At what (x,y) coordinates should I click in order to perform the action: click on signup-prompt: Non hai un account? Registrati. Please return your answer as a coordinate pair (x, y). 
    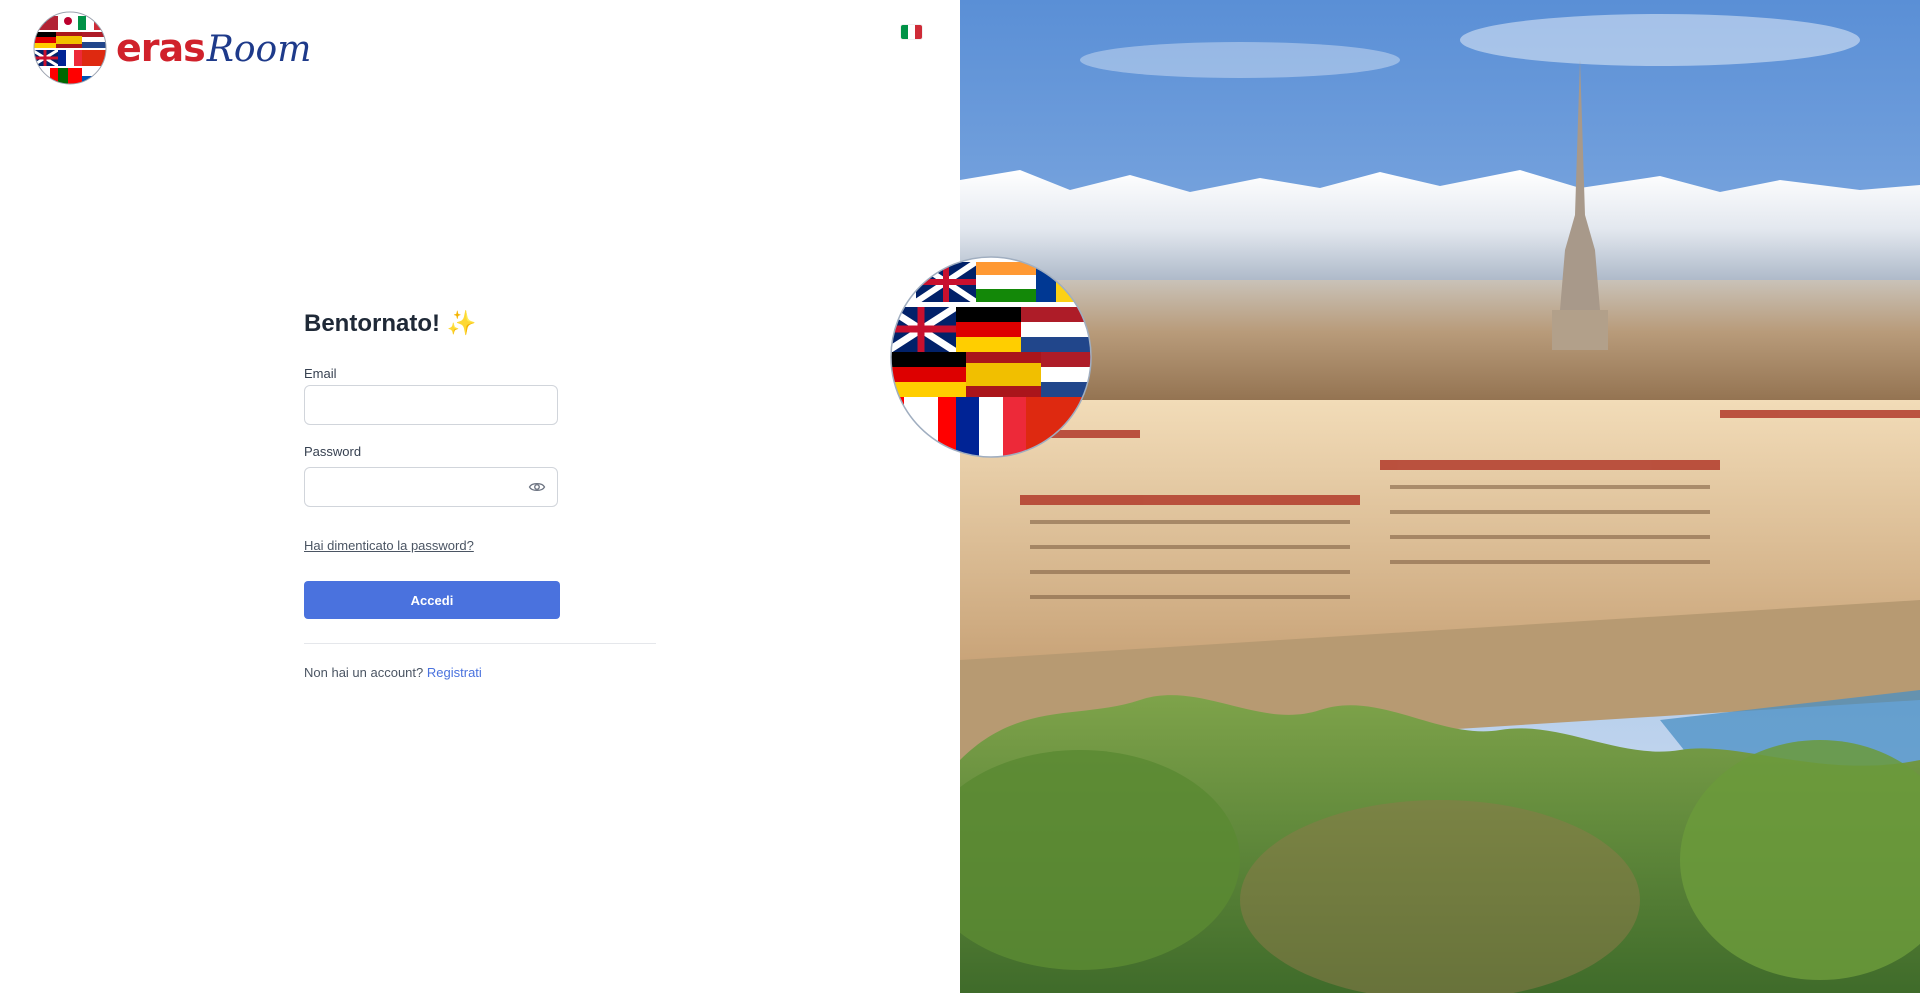
    Looking at the image, I should click on (393, 672).